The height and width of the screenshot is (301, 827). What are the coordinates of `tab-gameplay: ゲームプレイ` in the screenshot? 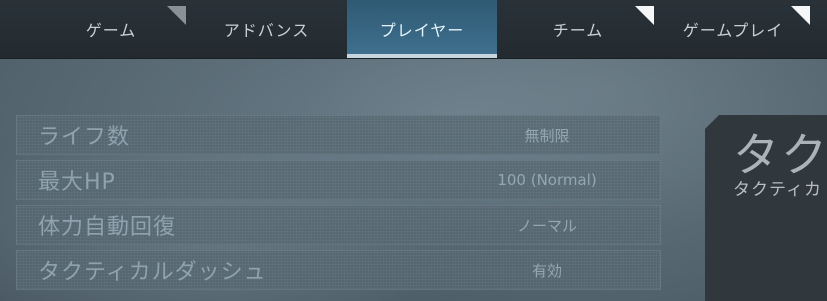 It's located at (733, 29).